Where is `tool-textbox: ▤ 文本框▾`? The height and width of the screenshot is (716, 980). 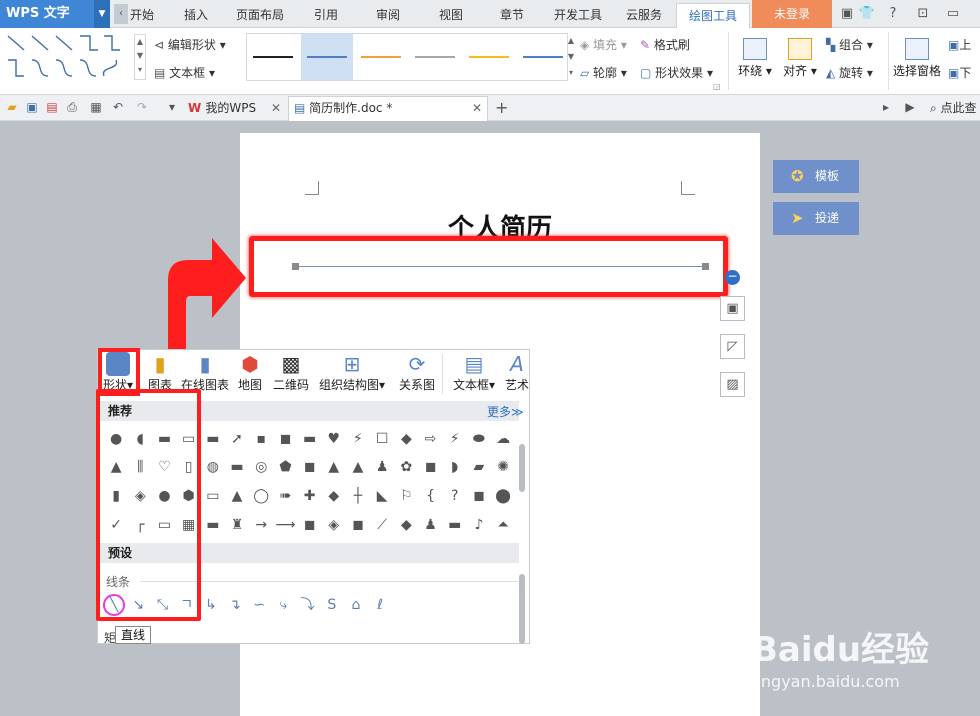
tool-textbox: ▤ 文本框▾ is located at coordinates (474, 375).